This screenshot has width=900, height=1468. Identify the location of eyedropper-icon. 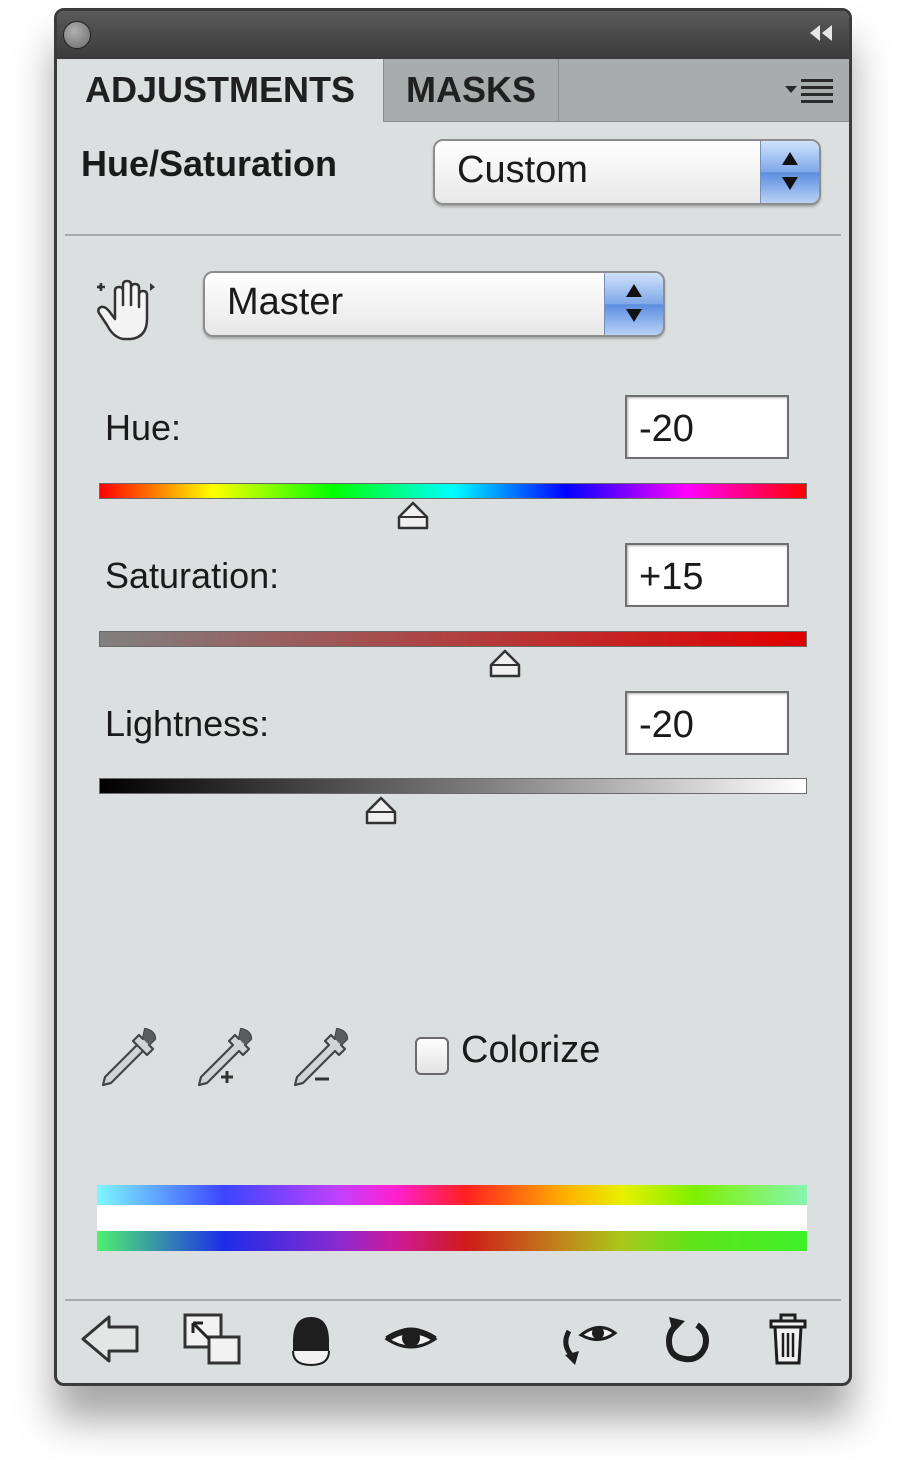
(128, 1057).